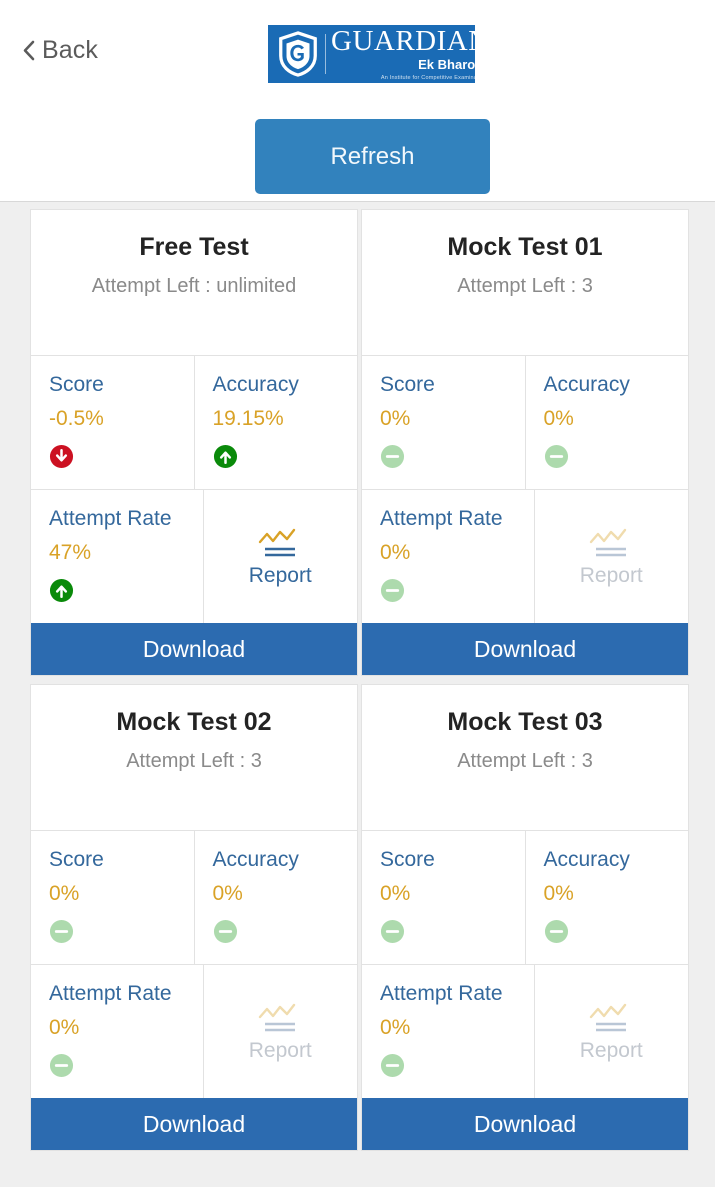  What do you see at coordinates (76, 418) in the screenshot?
I see `score-value: -0.5%` at bounding box center [76, 418].